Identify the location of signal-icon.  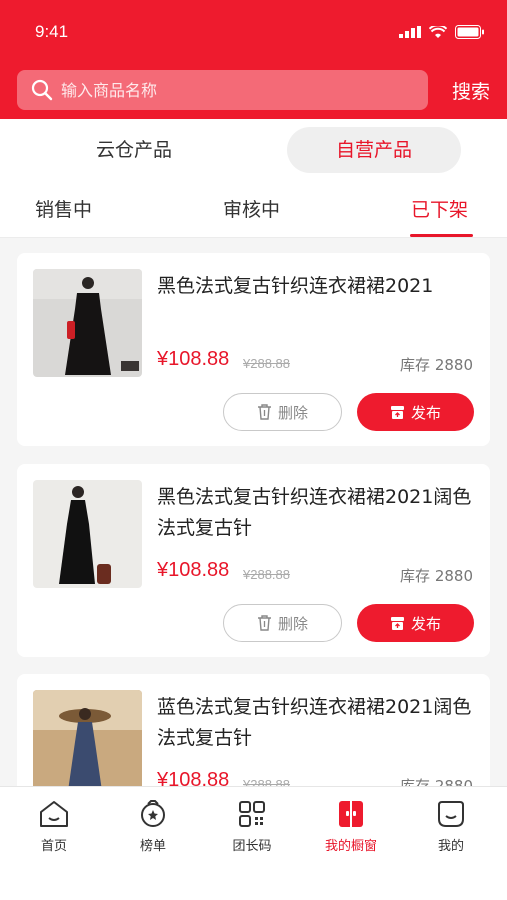
(410, 32).